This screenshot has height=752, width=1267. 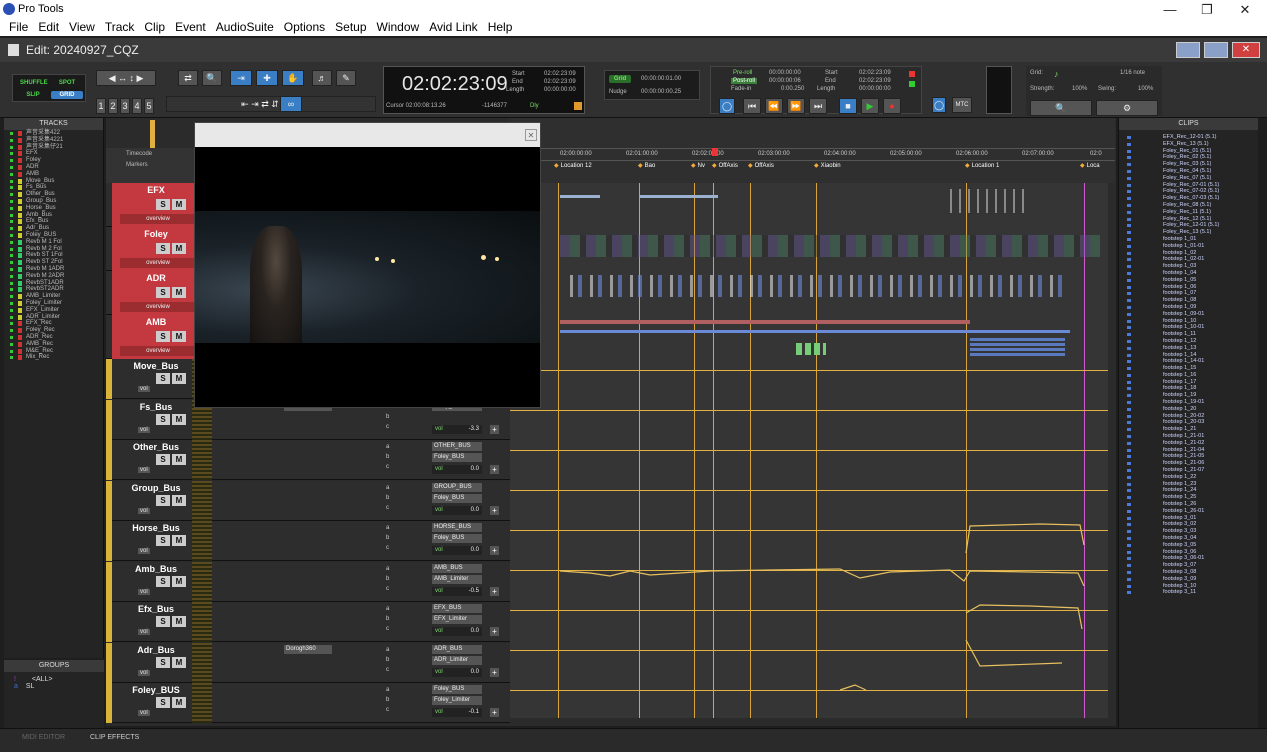 What do you see at coordinates (293, 78) in the screenshot?
I see `grabber-tool-icon: ✋` at bounding box center [293, 78].